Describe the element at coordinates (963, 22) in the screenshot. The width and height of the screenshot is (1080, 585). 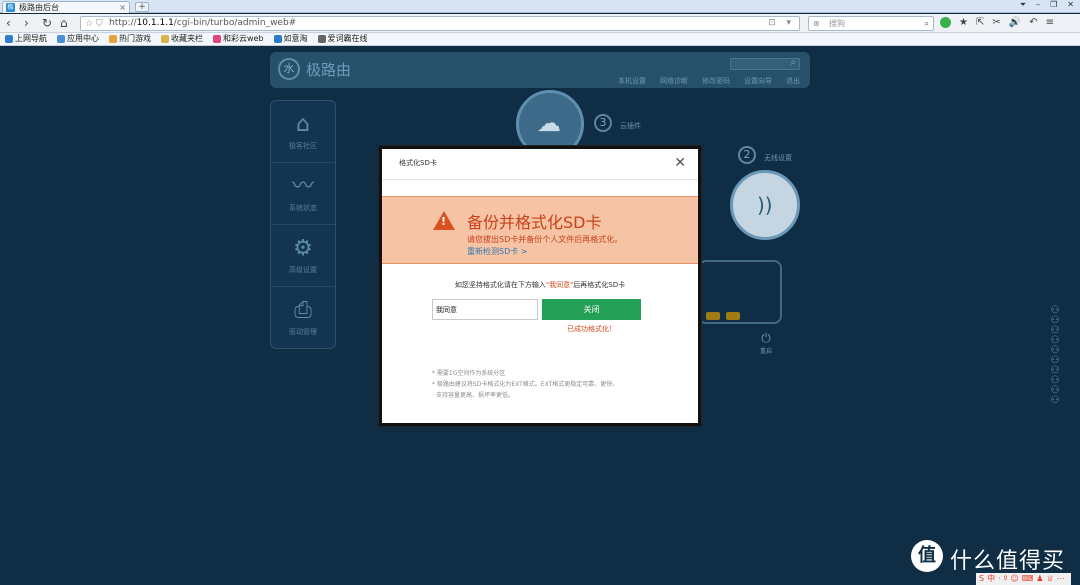
I see `favorites-icon: ★` at that location.